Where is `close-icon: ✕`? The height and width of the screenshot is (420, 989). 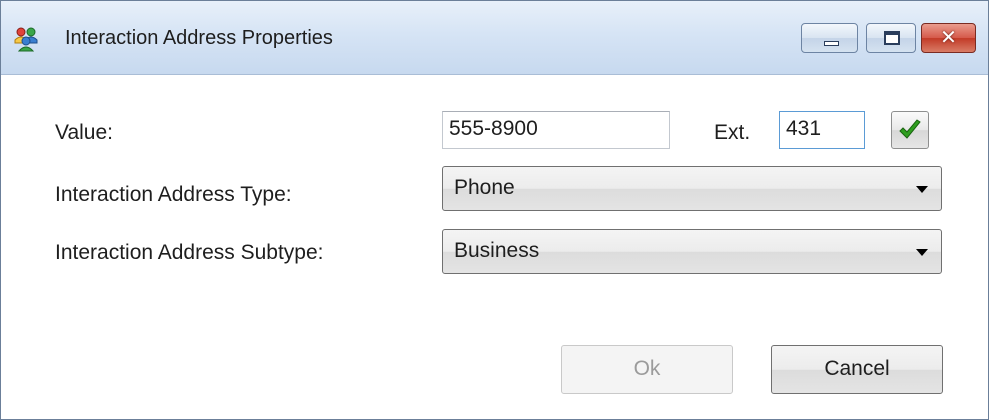 close-icon: ✕ is located at coordinates (948, 37).